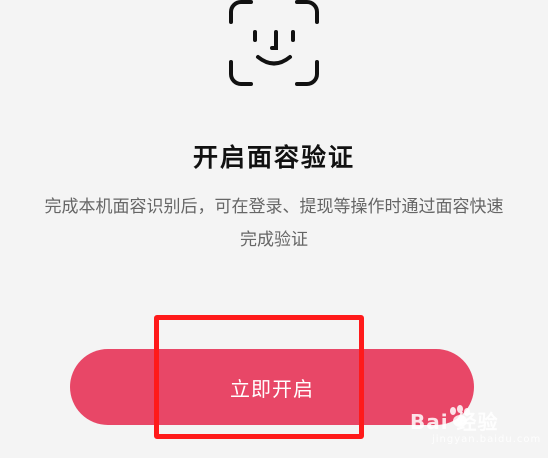  Describe the element at coordinates (460, 416) in the screenshot. I see `paw-icon` at that location.